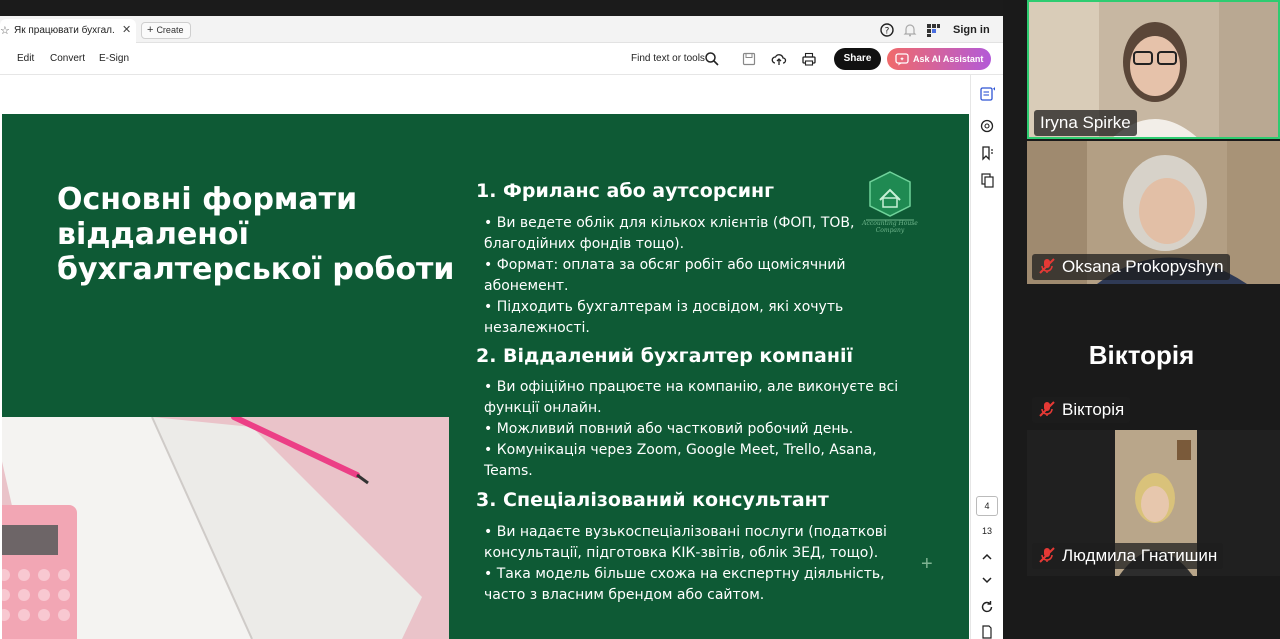 The width and height of the screenshot is (1280, 639). What do you see at coordinates (126, 29) in the screenshot?
I see `close-icon: ✕` at bounding box center [126, 29].